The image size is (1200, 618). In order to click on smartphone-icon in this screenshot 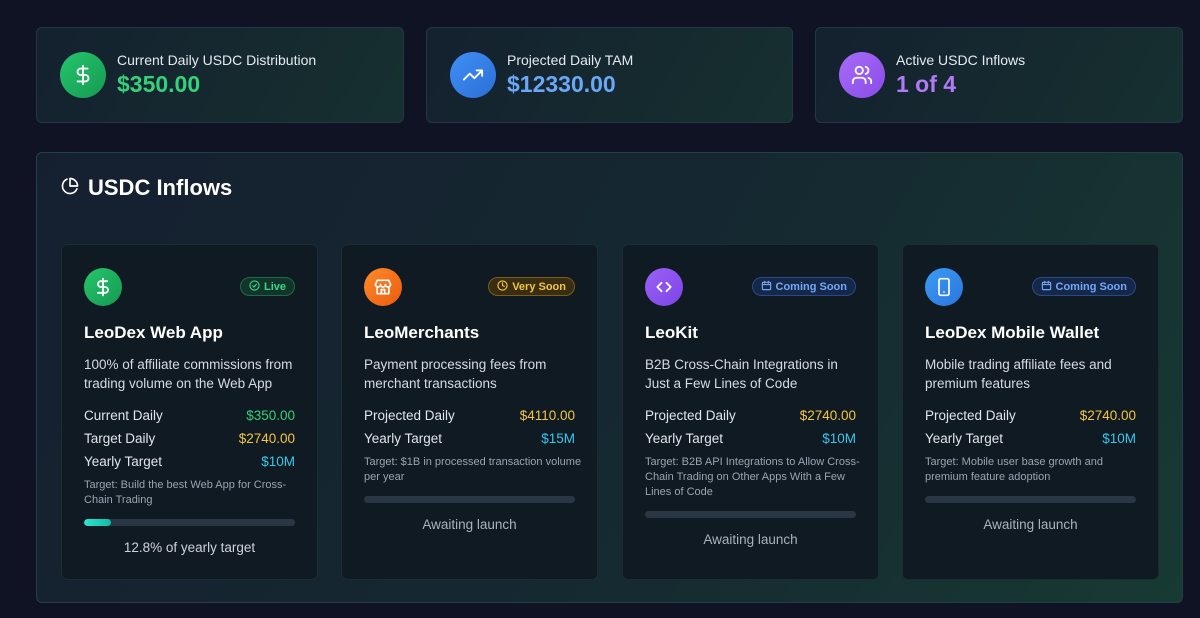, I will do `click(944, 287)`.